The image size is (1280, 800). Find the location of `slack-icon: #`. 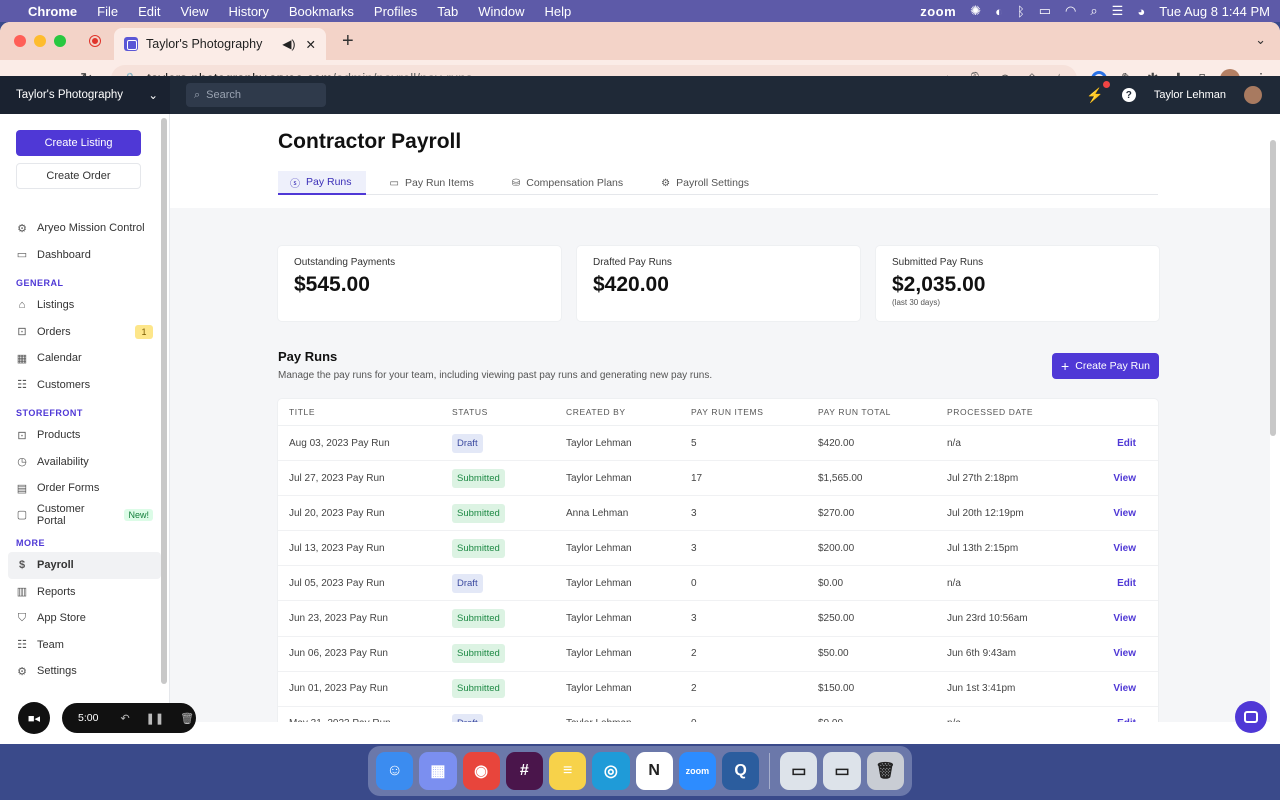

slack-icon: # is located at coordinates (524, 771).